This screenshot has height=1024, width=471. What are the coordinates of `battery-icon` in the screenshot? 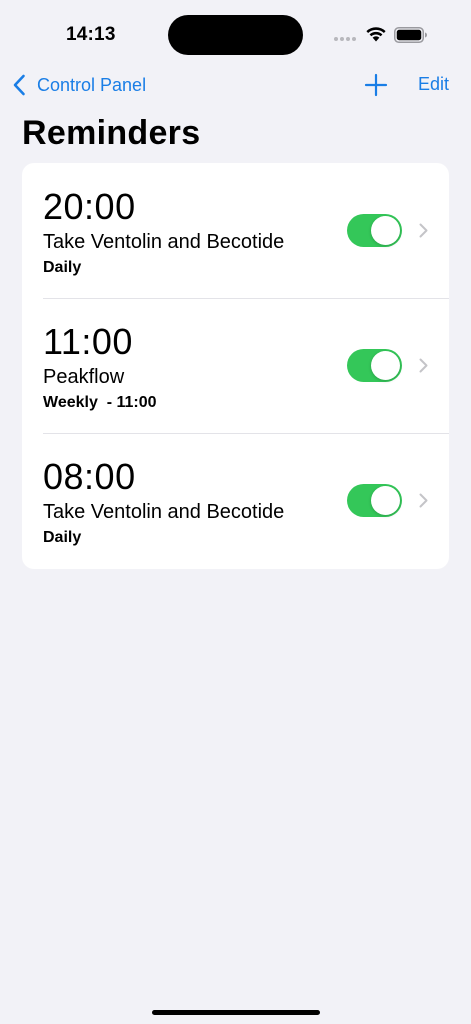 It's located at (410, 35).